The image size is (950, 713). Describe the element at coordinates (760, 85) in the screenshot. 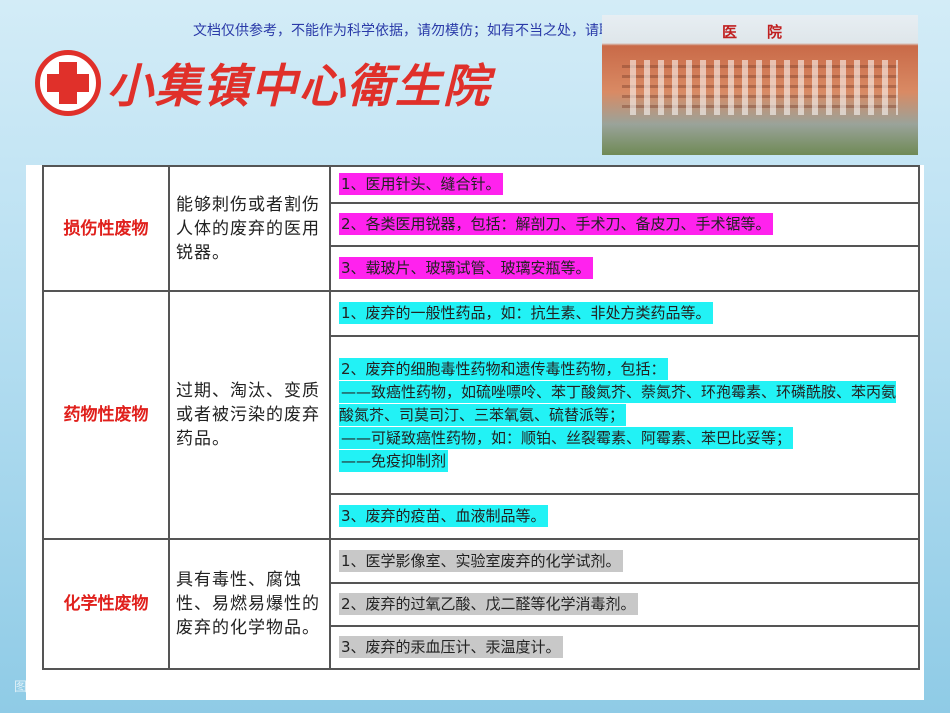

I see `hospital-photo: 医院` at that location.